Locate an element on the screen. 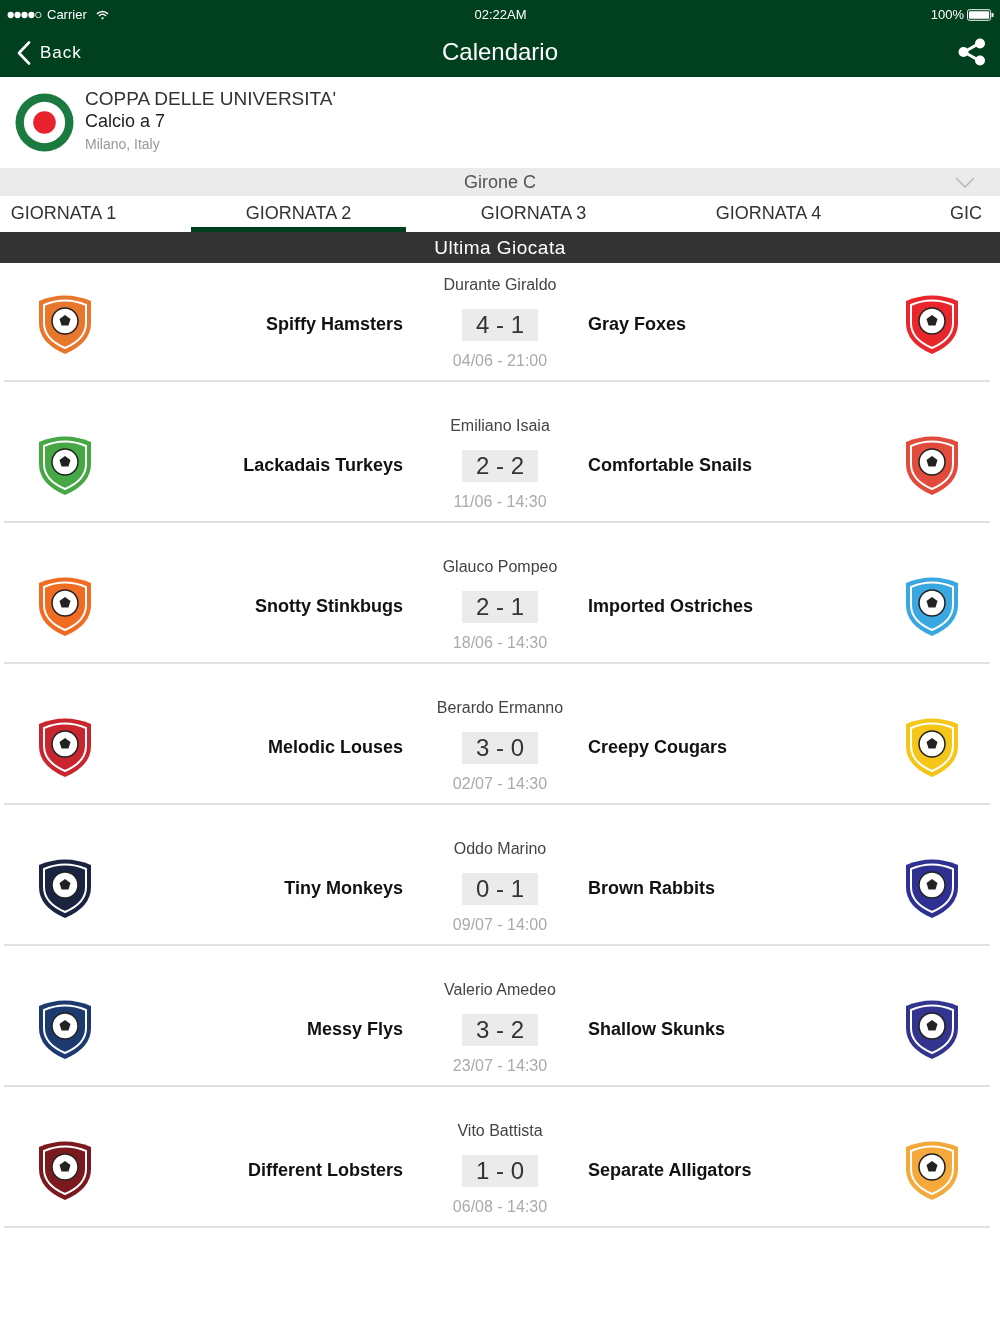  page-title: Calendario is located at coordinates (500, 52).